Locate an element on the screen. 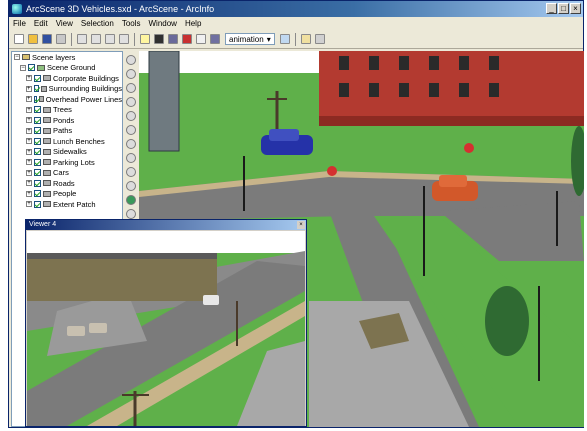 The height and width of the screenshot is (431, 587). layer-item: + Lunch Benches is located at coordinates (67, 141).